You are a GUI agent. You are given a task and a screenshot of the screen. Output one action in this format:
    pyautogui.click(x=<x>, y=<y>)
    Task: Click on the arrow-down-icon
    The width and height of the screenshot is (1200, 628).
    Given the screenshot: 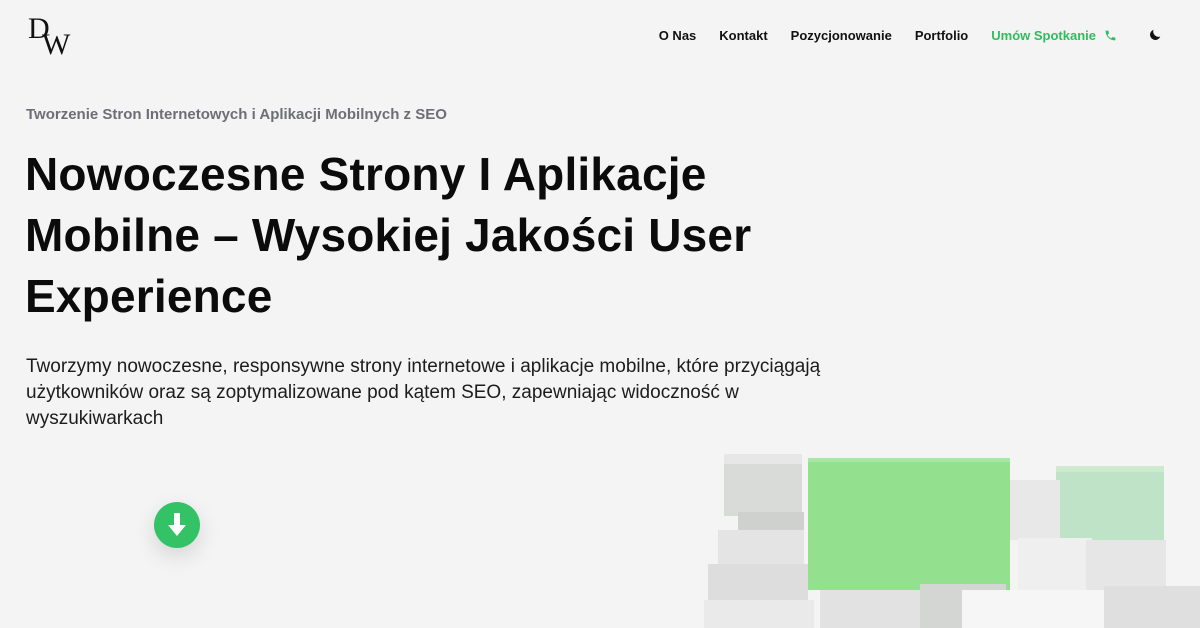 What is the action you would take?
    pyautogui.click(x=177, y=524)
    